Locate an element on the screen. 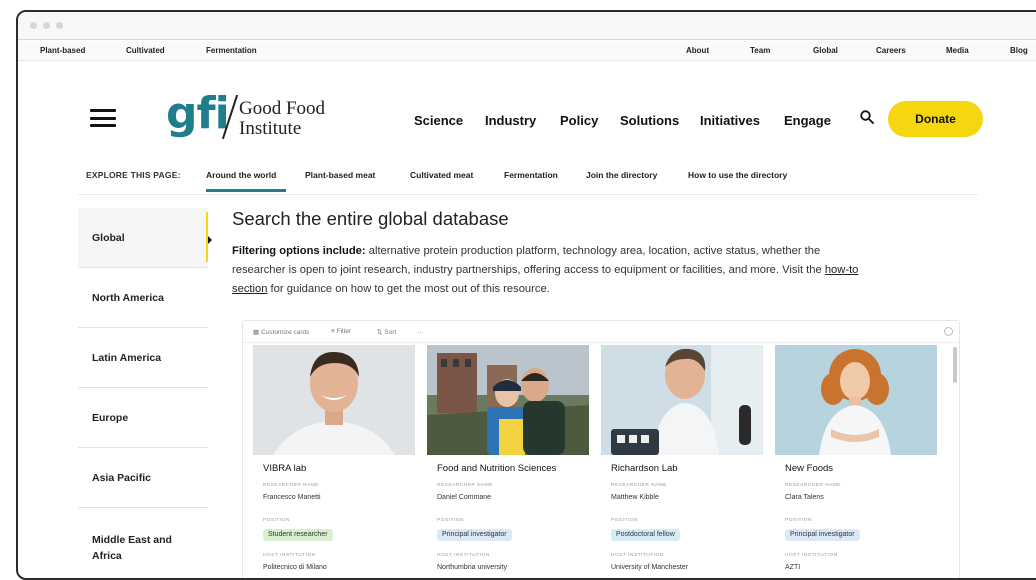  explore-around-the-world: Around the world is located at coordinates (241, 175).